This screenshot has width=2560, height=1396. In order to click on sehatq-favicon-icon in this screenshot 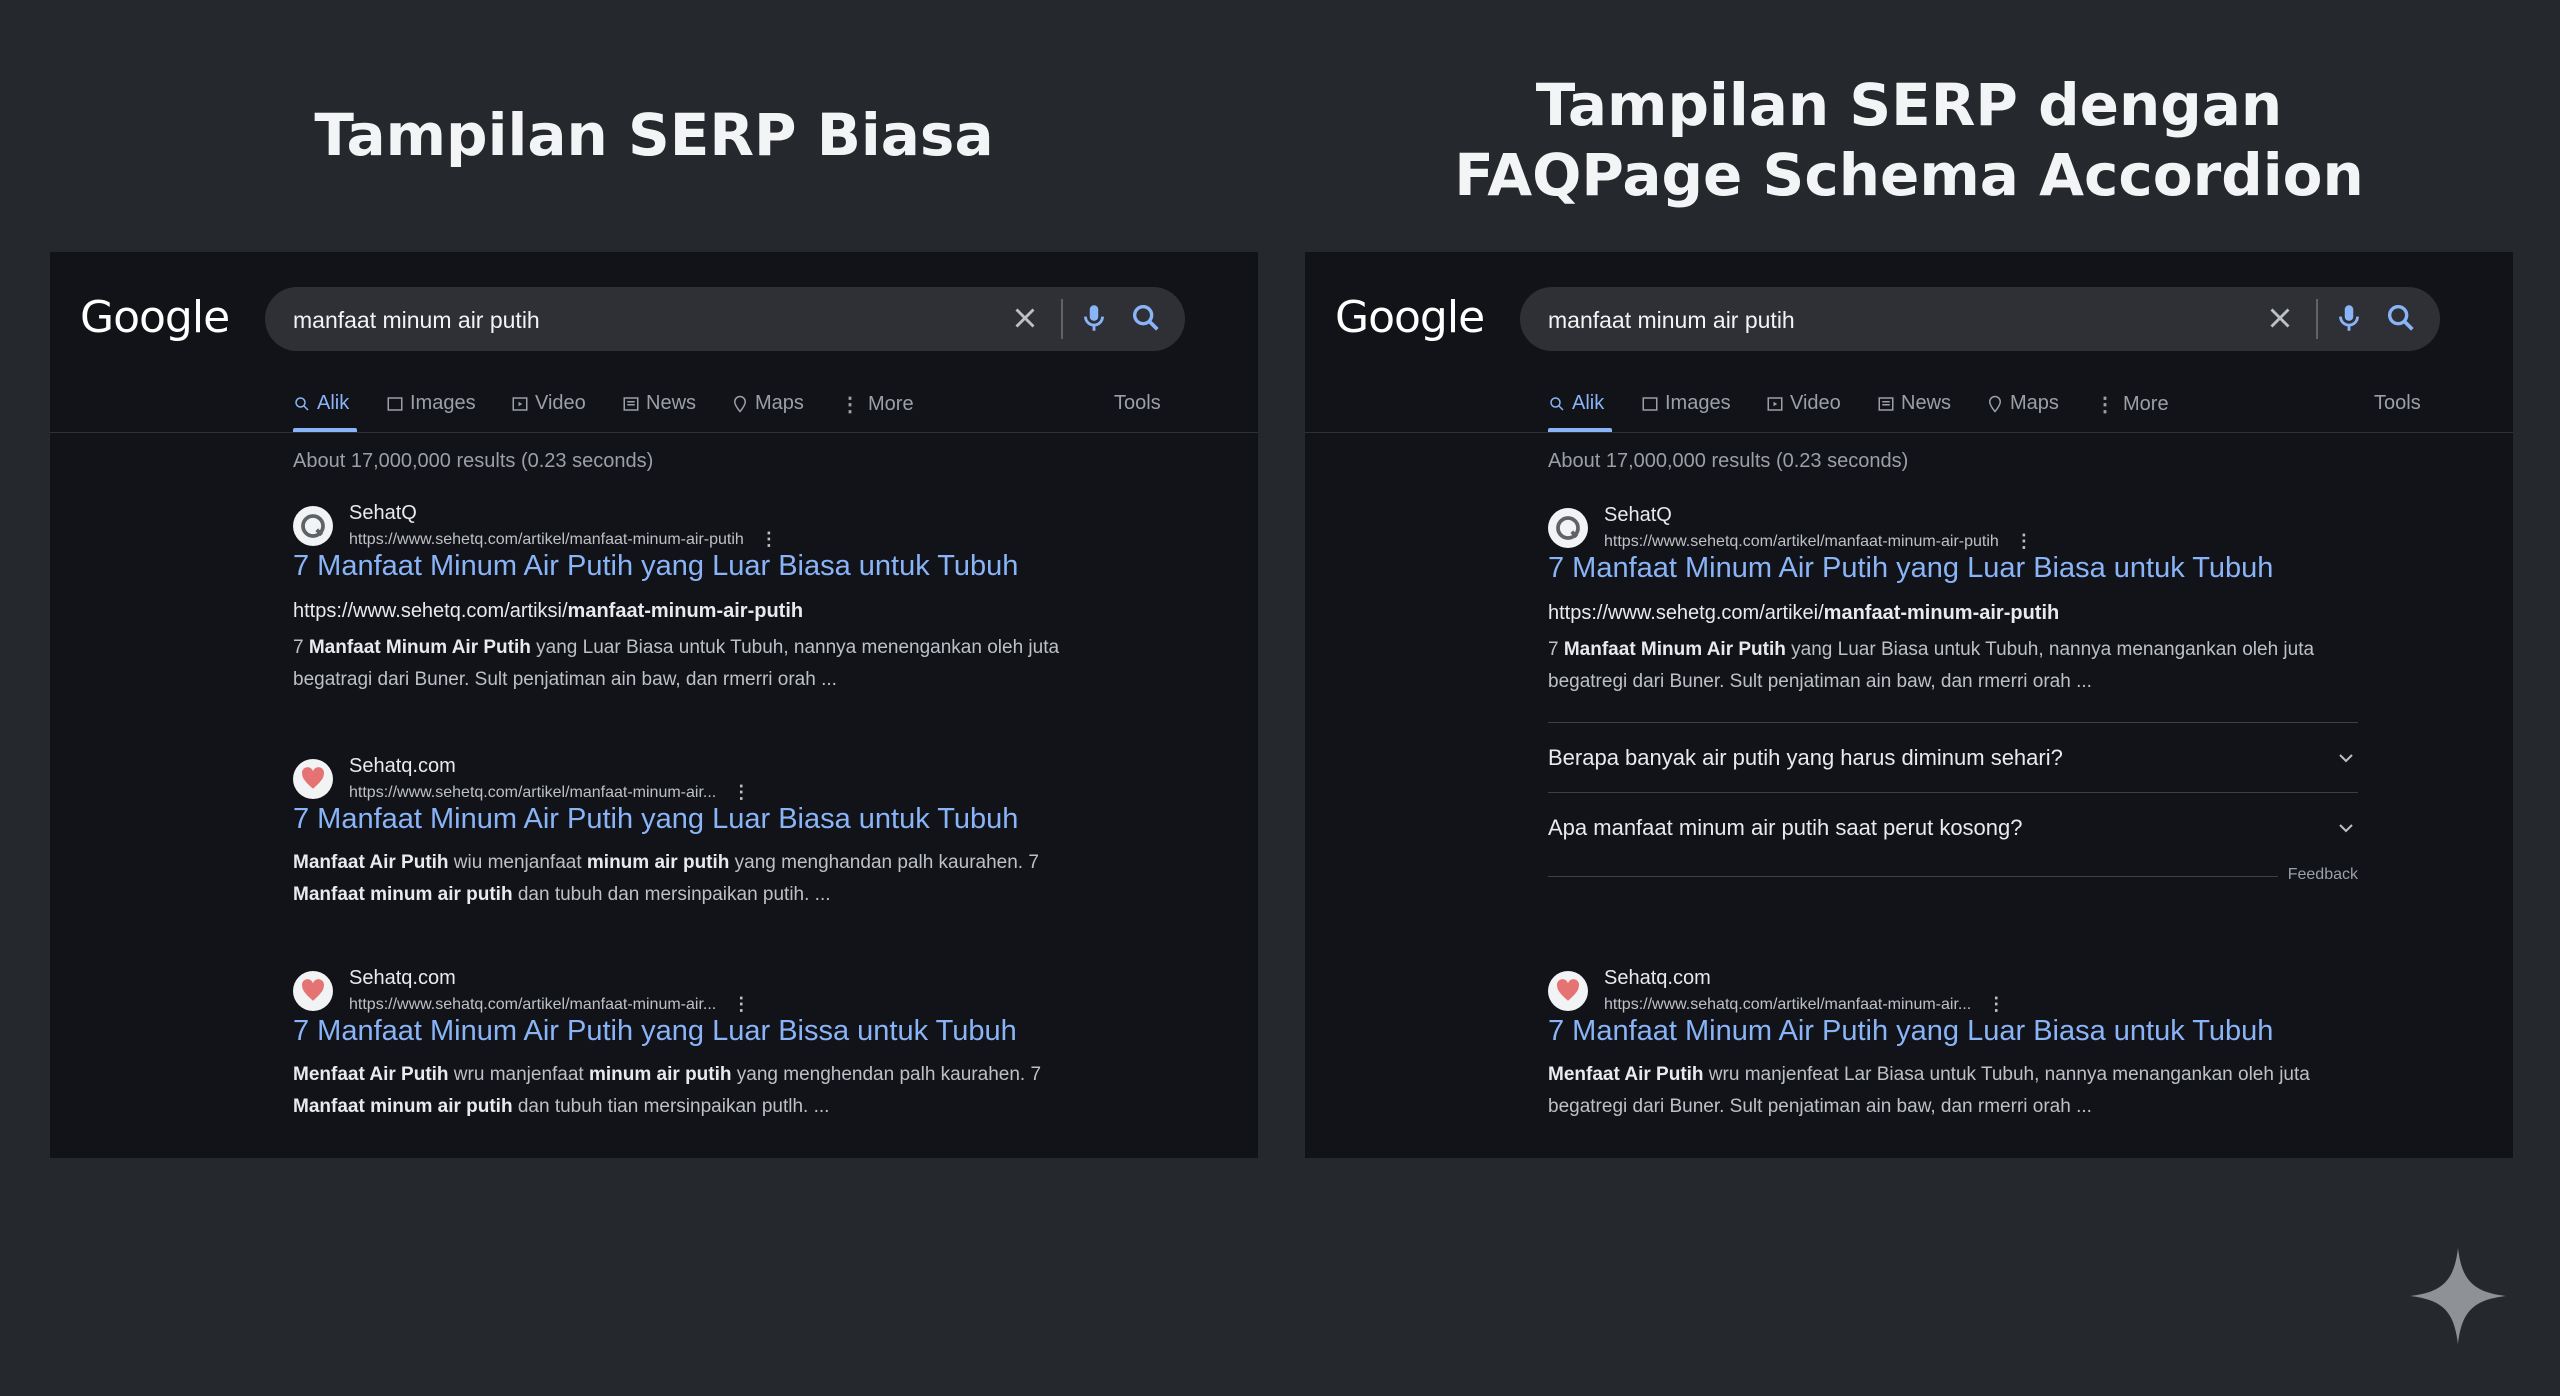, I will do `click(313, 526)`.